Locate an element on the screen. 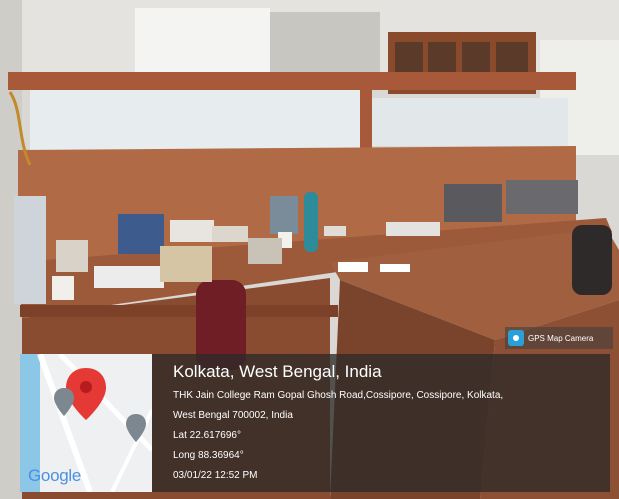 This screenshot has width=619, height=499. watermark-label: GPS Map Camera is located at coordinates (561, 338).